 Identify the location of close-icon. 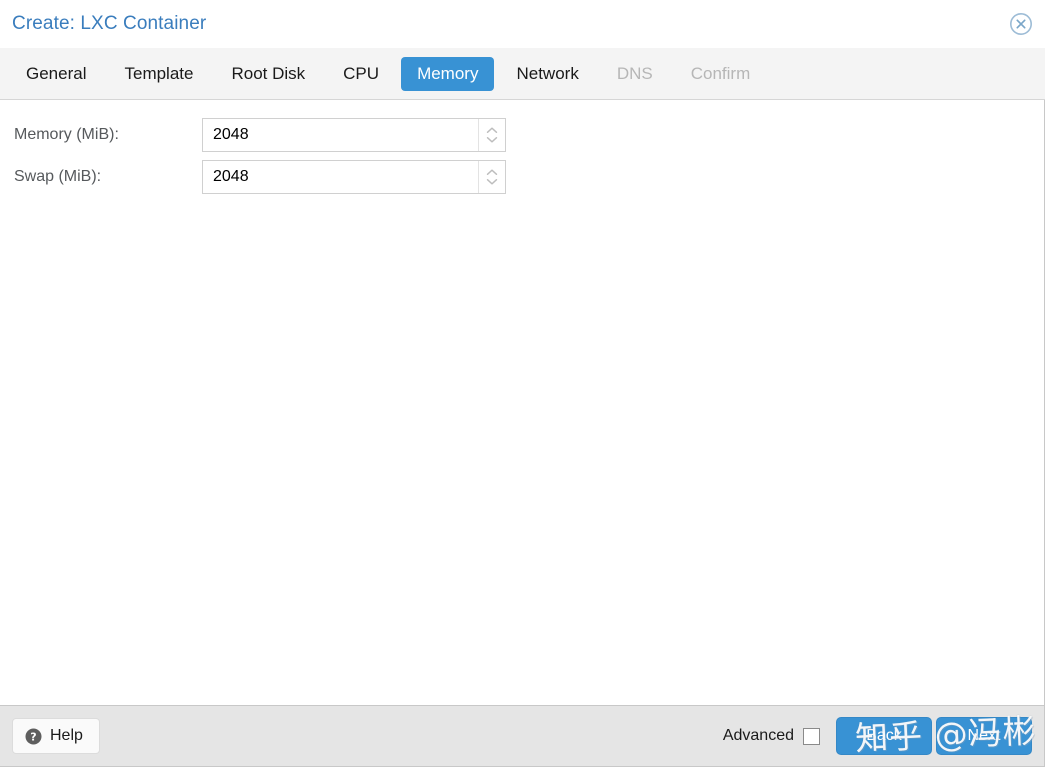
(1021, 24).